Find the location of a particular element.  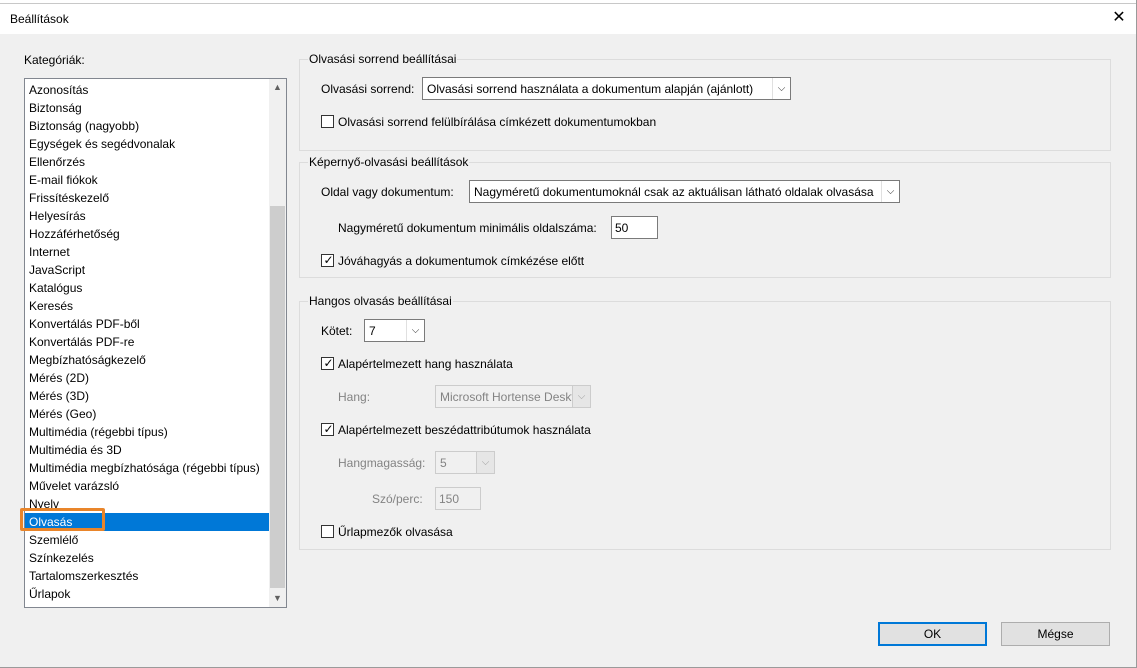

form-fields-checkbox is located at coordinates (327, 531).